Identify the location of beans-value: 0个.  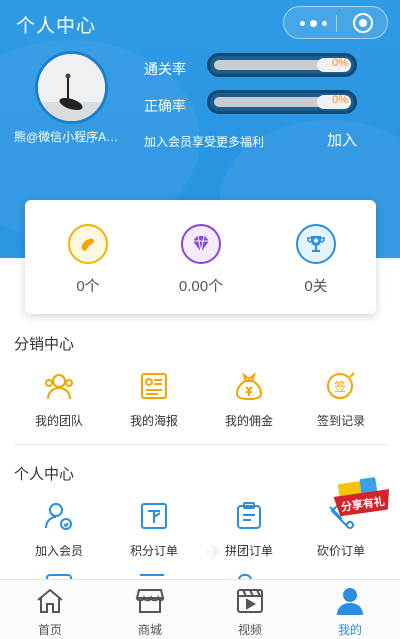
(88, 286).